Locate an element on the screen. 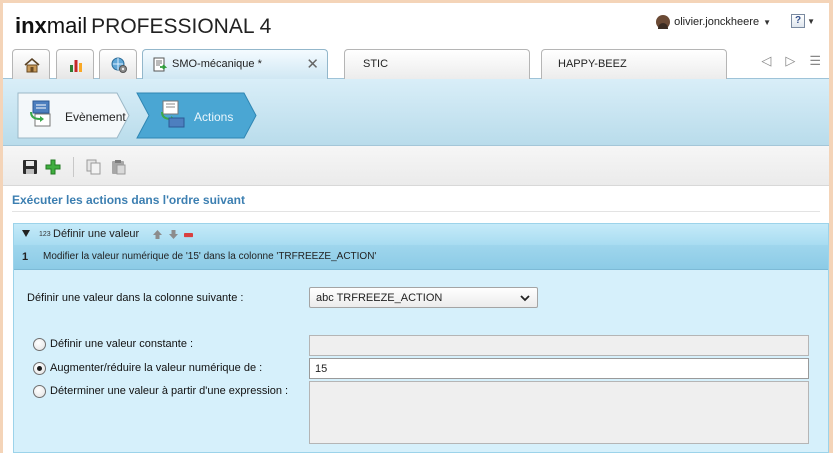 This screenshot has width=833, height=453. wizard-step-evenement: Evènement is located at coordinates (74, 115).